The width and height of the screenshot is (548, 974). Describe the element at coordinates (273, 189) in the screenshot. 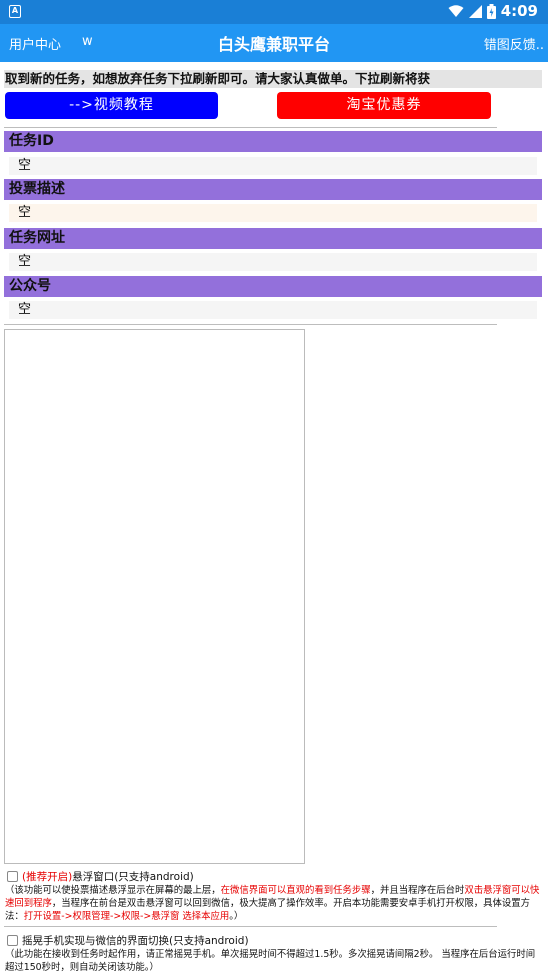

I see `vote-description-header: 投票描述` at that location.